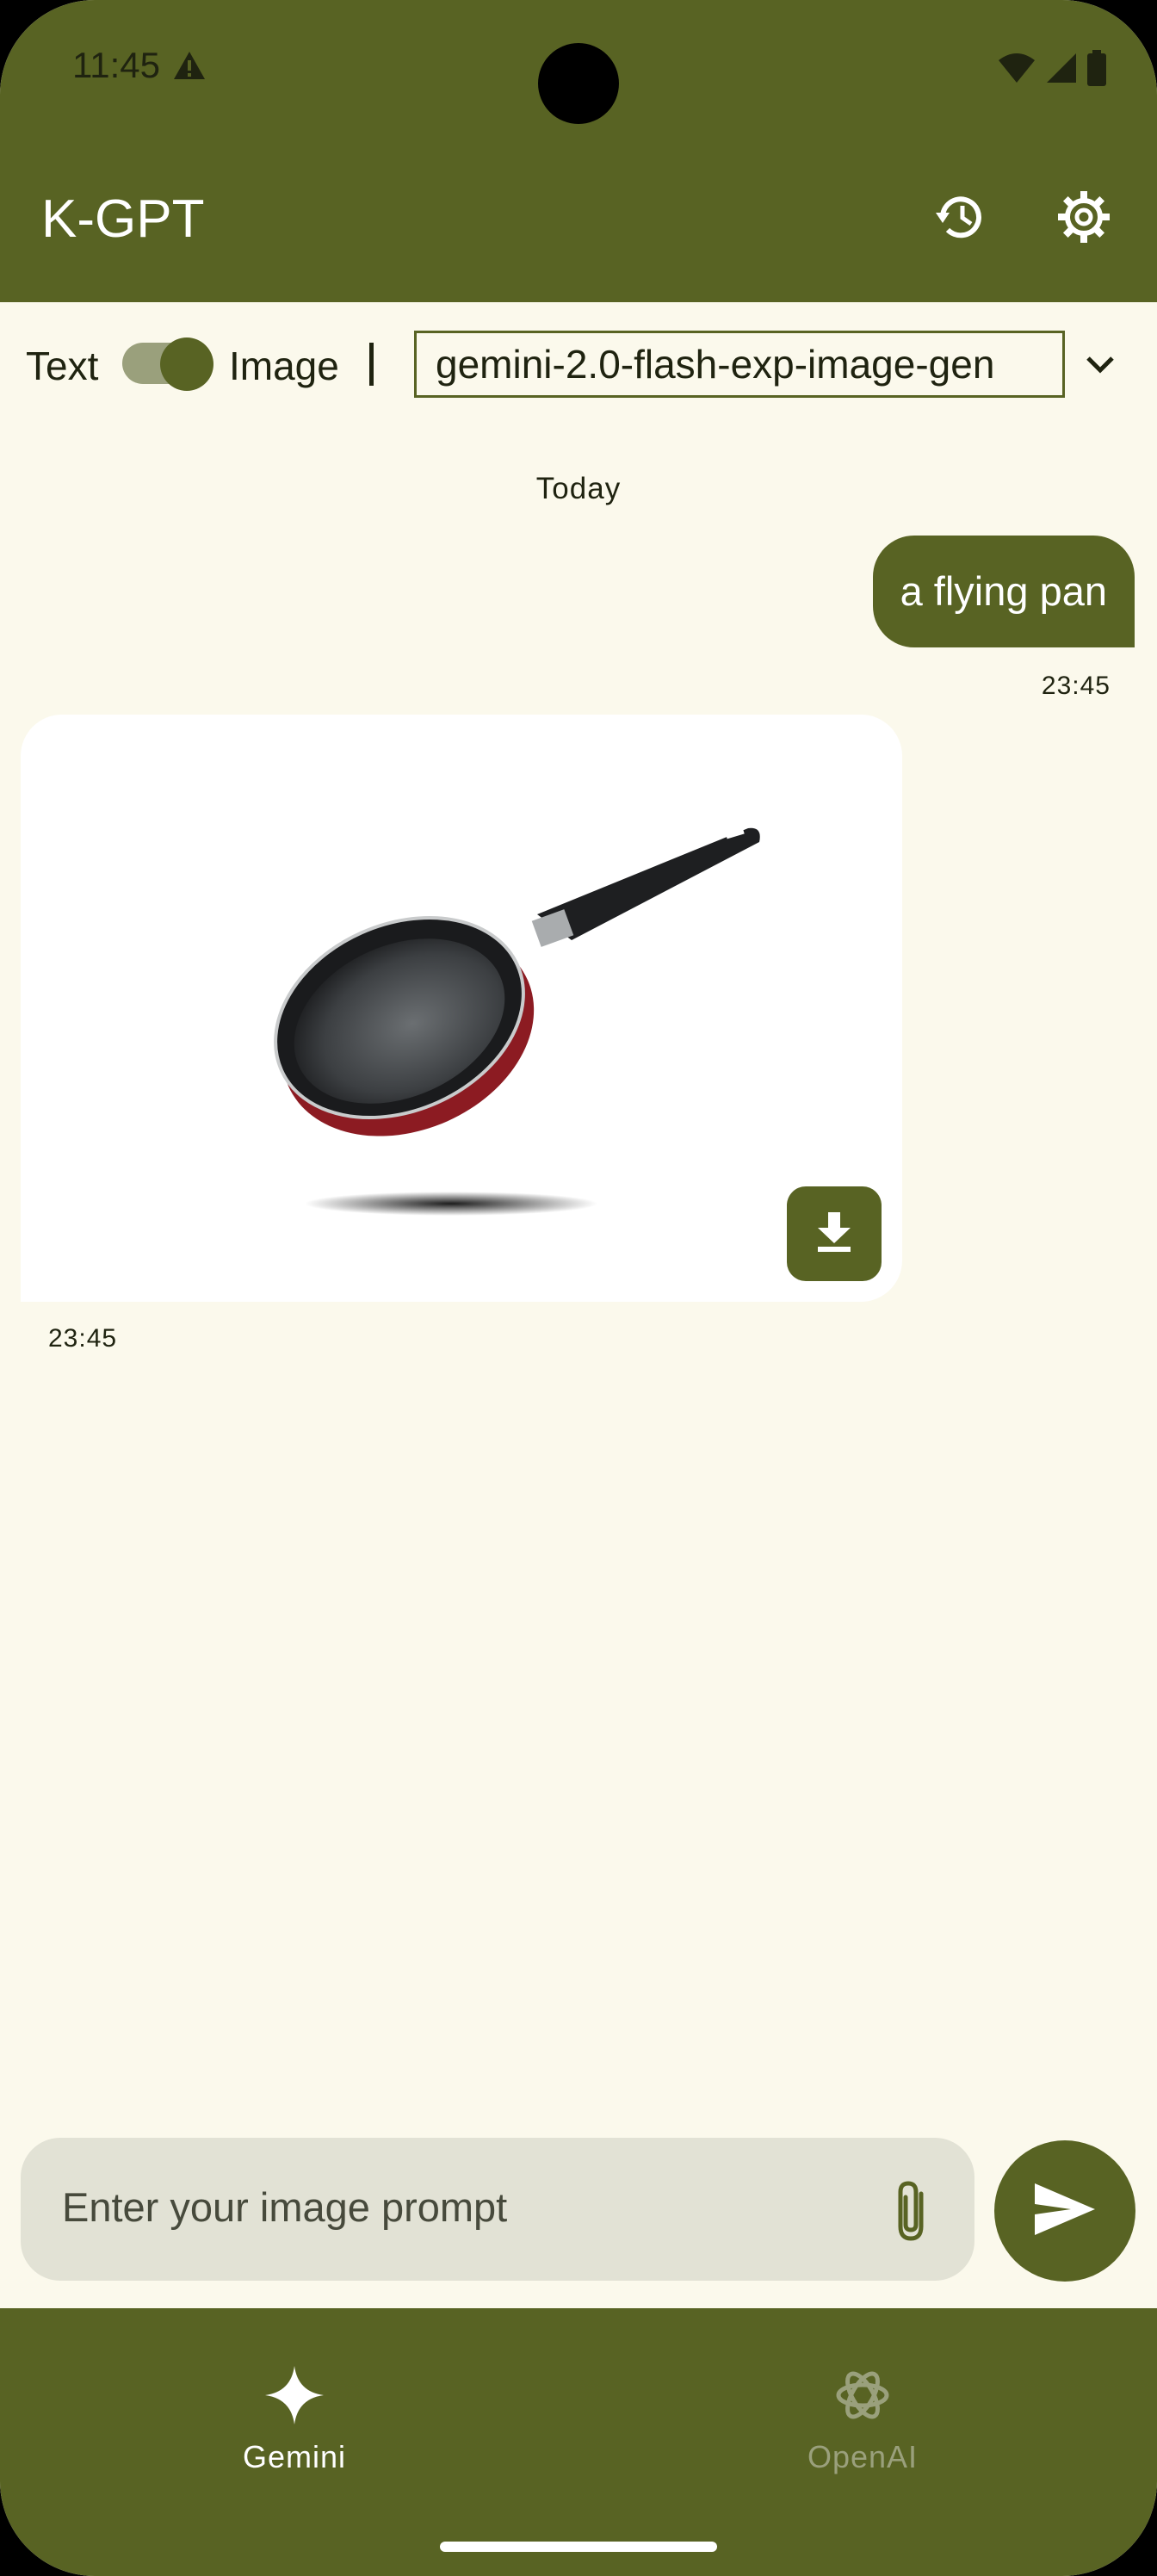 Image resolution: width=1157 pixels, height=2576 pixels. What do you see at coordinates (284, 366) in the screenshot?
I see `image-mode-label: Image` at bounding box center [284, 366].